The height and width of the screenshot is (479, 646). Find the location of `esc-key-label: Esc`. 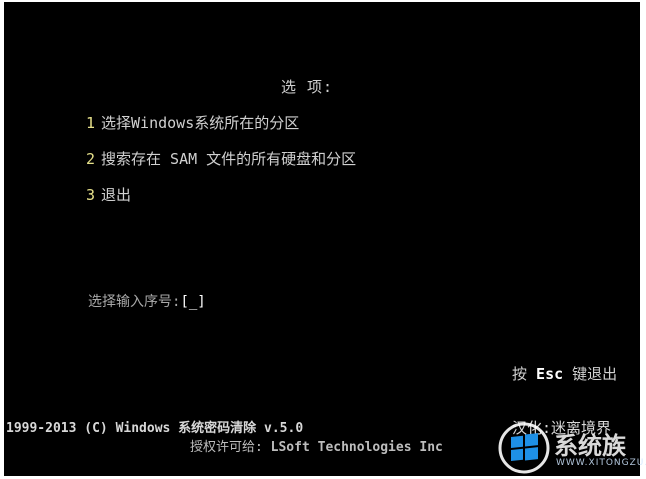

esc-key-label: Esc is located at coordinates (550, 374).